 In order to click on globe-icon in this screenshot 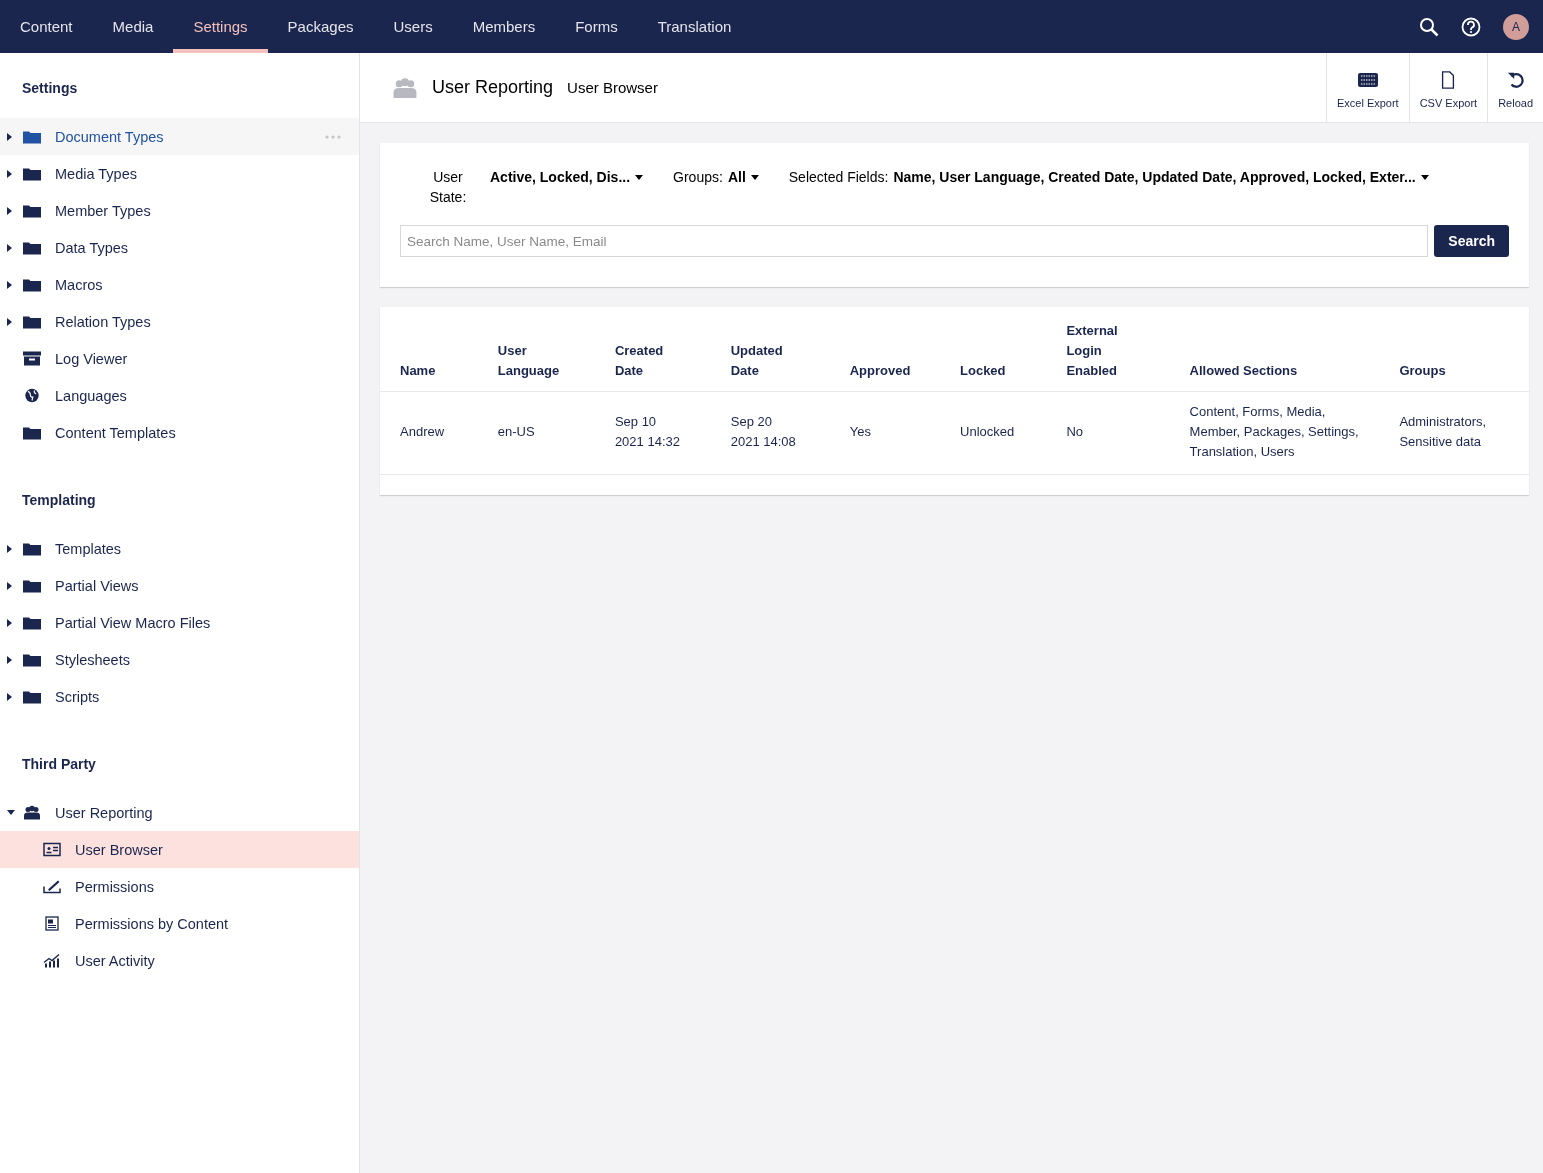, I will do `click(32, 395)`.